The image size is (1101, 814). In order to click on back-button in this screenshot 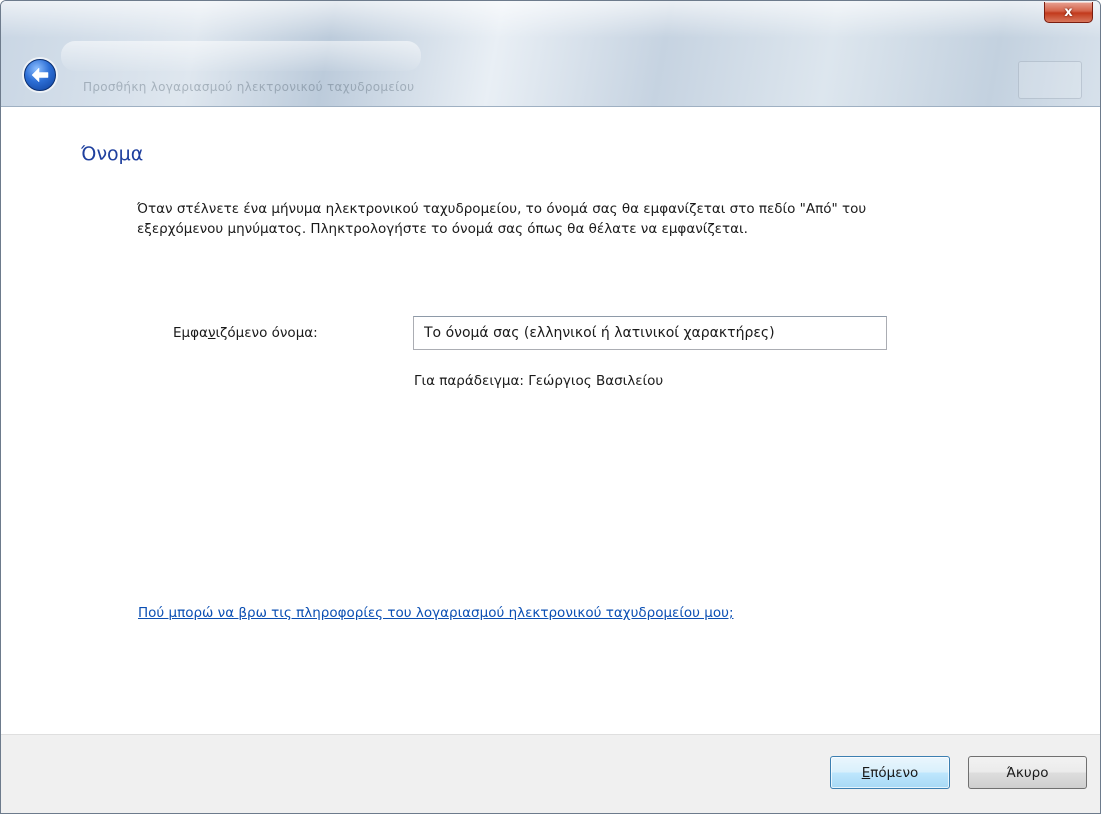, I will do `click(40, 75)`.